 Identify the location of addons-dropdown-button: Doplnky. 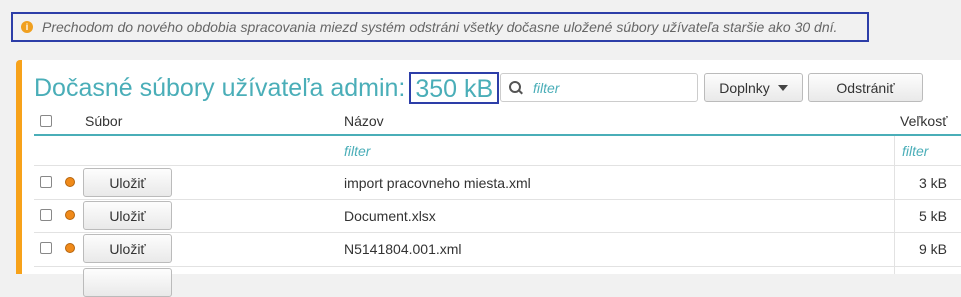
(753, 87).